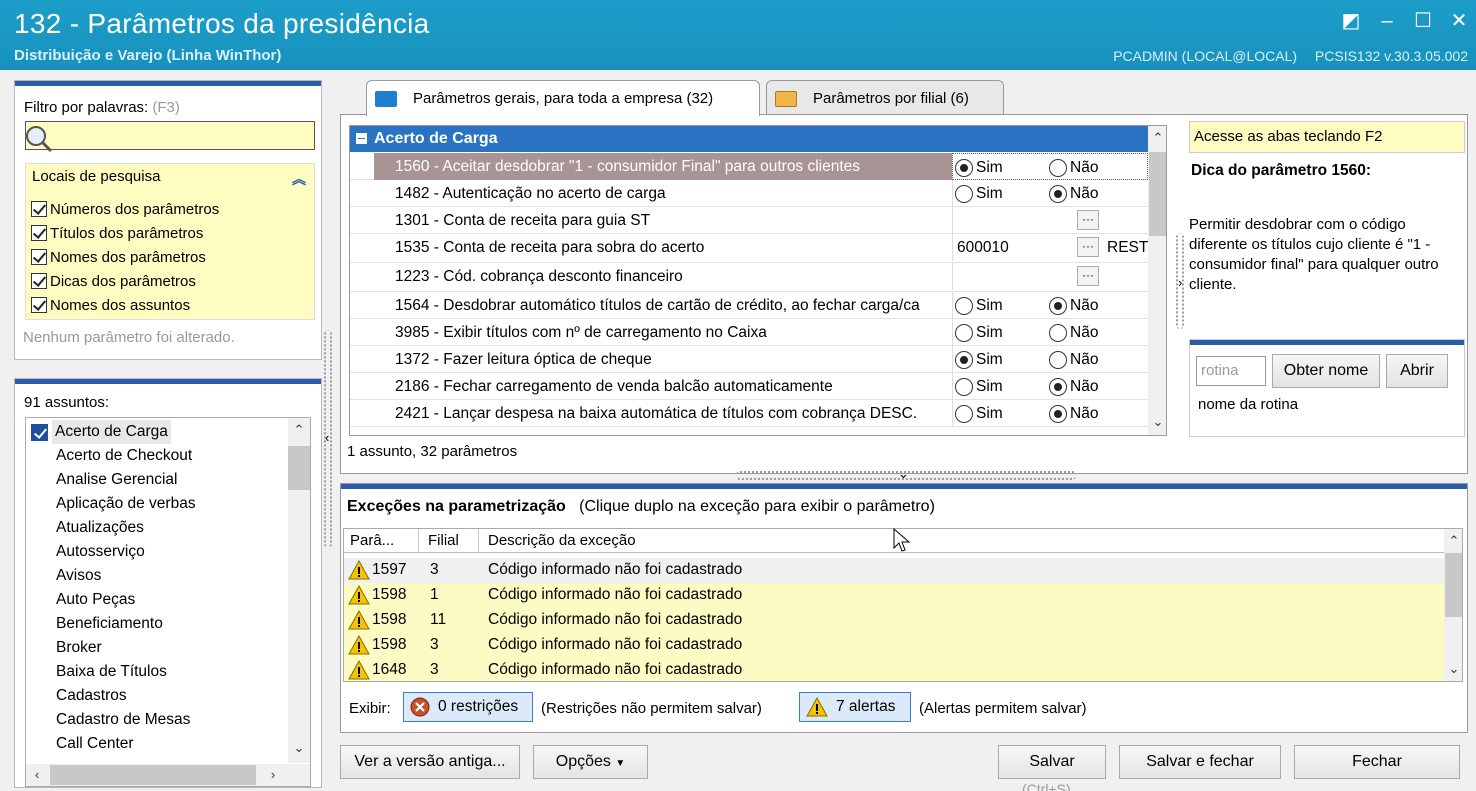 This screenshot has width=1476, height=791. Describe the element at coordinates (91, 696) in the screenshot. I see `subject-item: Cadastros` at that location.